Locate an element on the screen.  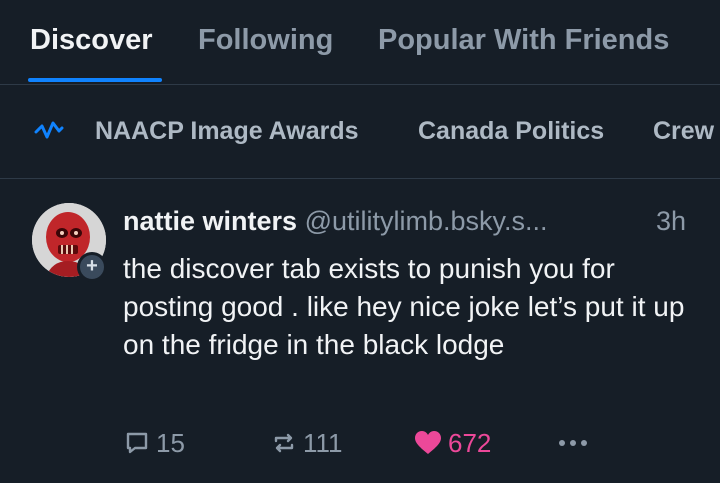
active-tab-indicator is located at coordinates (95, 80).